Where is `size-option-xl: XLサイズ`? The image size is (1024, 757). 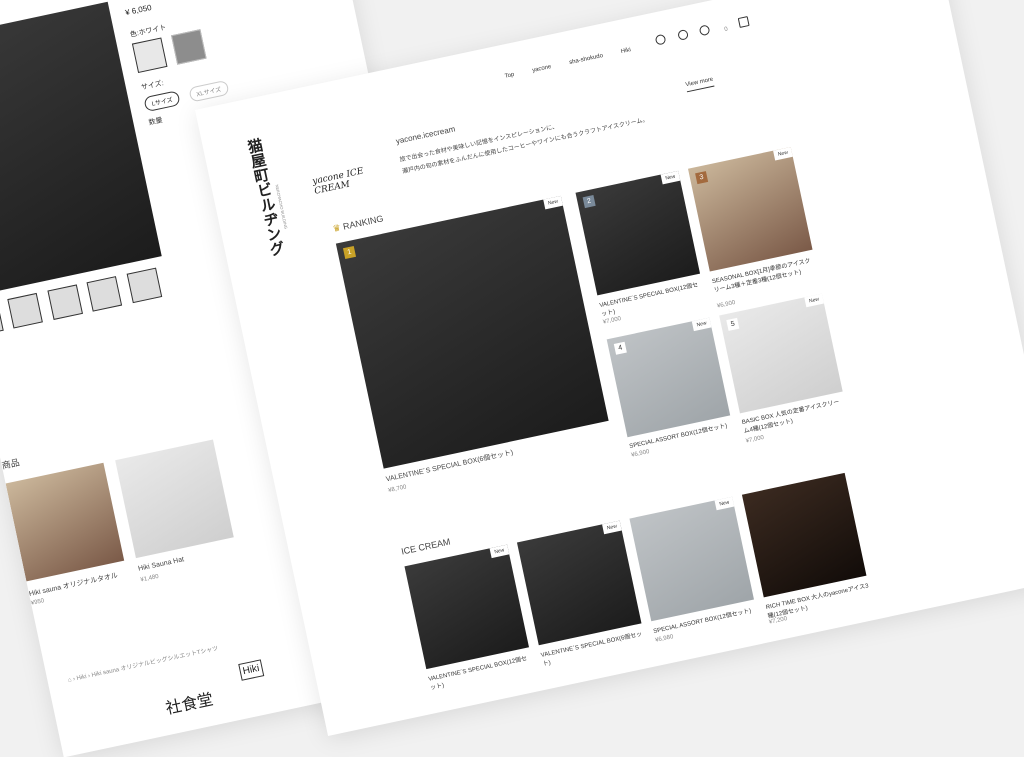
size-option-xl: XLサイズ is located at coordinates (208, 91).